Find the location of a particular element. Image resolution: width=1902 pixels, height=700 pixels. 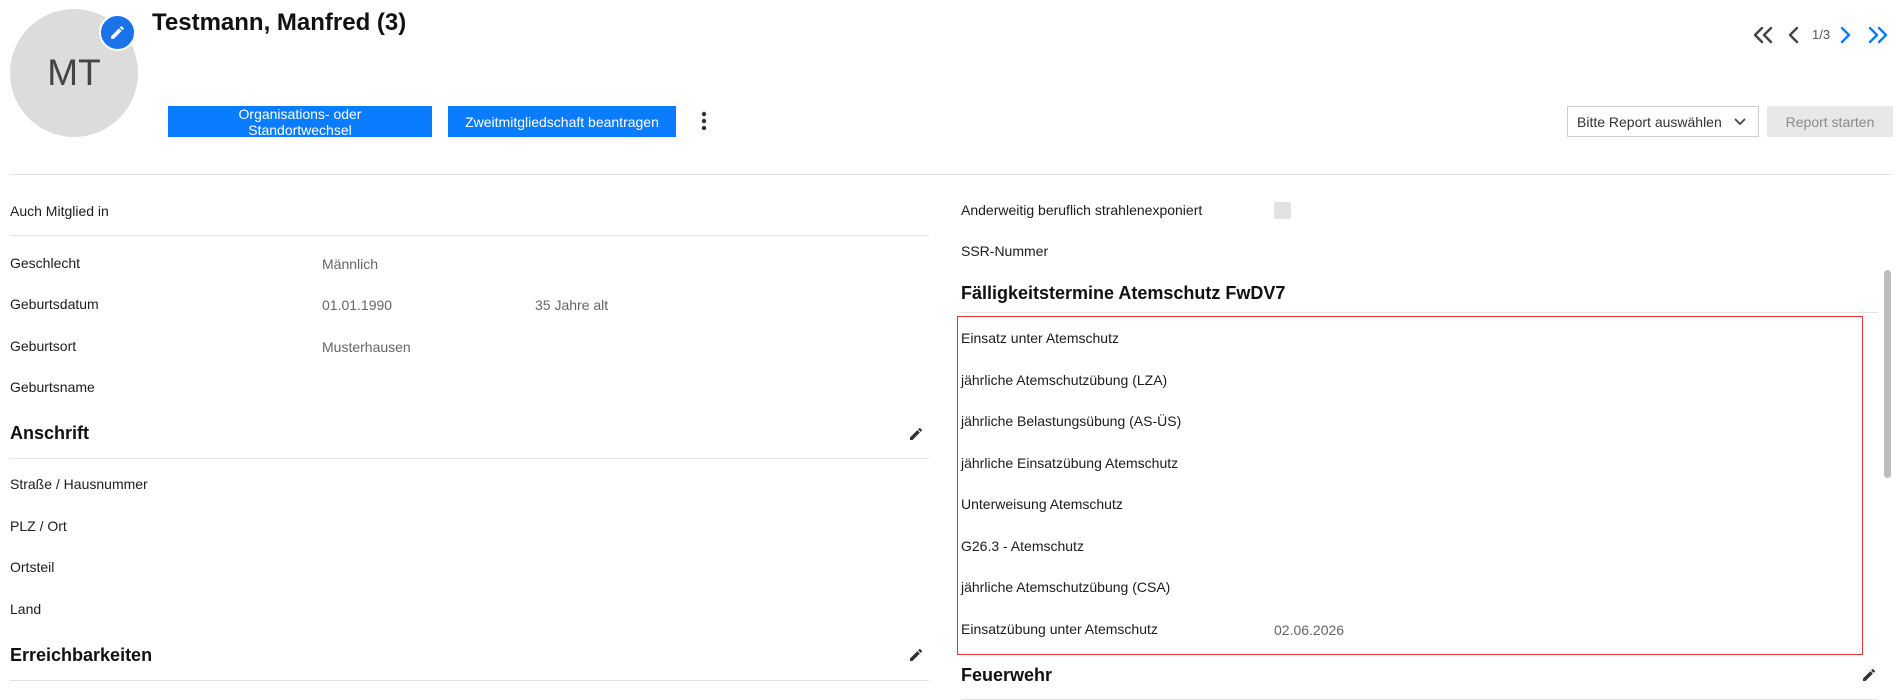

first-page-button is located at coordinates (1763, 35).